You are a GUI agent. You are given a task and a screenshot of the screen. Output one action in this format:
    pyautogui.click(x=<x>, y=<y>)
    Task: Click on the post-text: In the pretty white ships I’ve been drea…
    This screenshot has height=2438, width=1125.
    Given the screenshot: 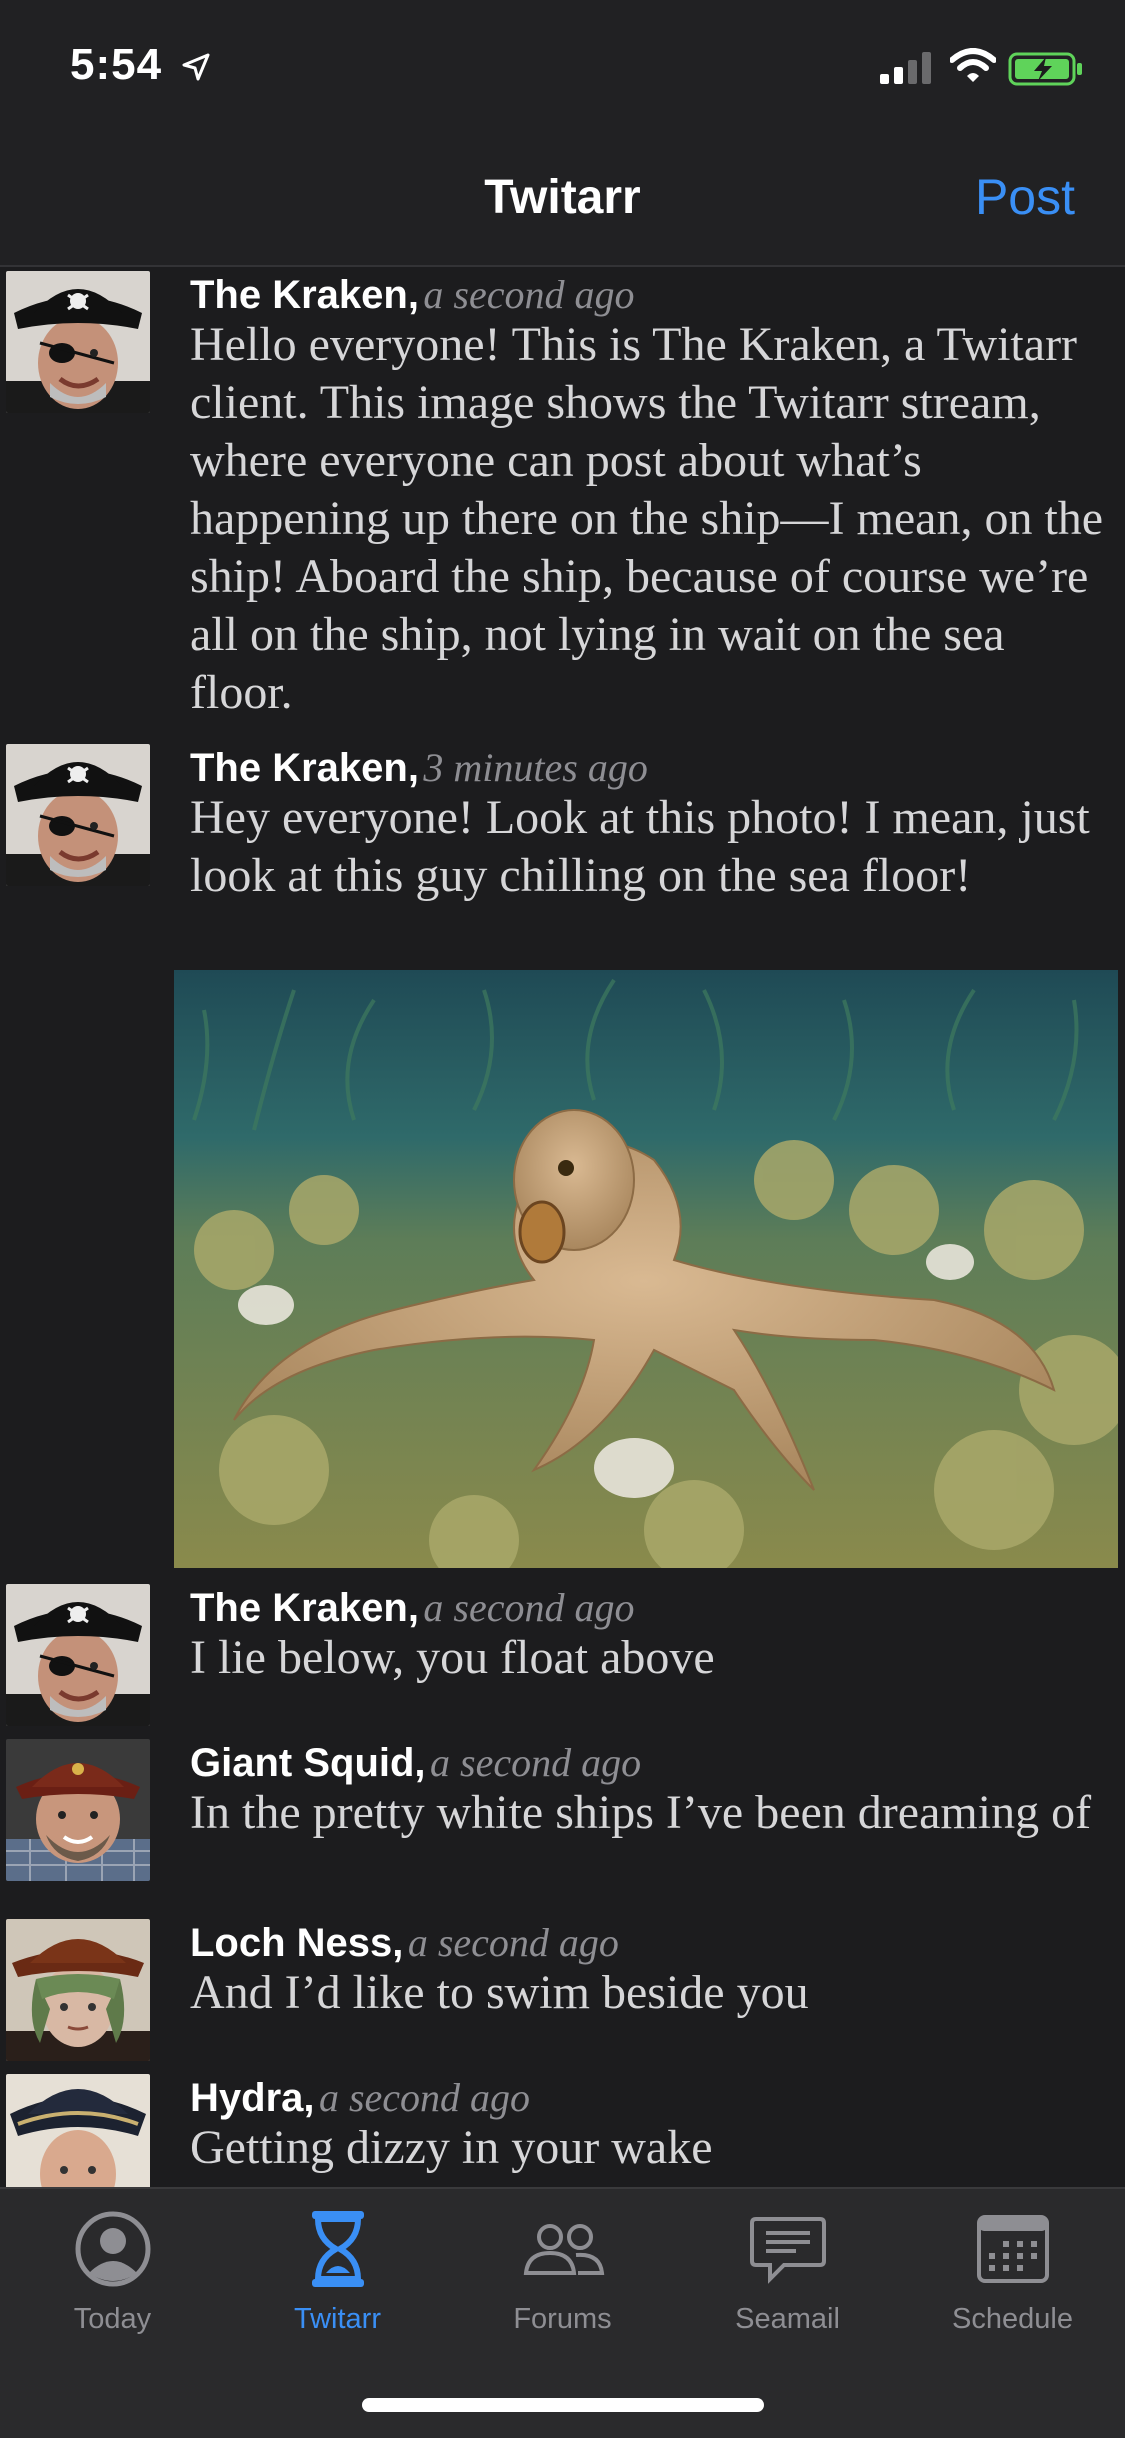 What is the action you would take?
    pyautogui.click(x=641, y=1812)
    